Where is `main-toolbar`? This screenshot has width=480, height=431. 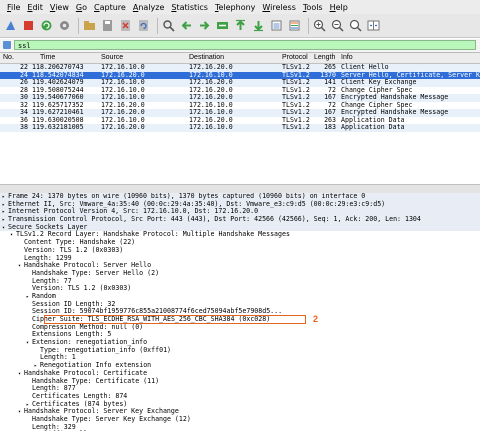 main-toolbar is located at coordinates (240, 26).